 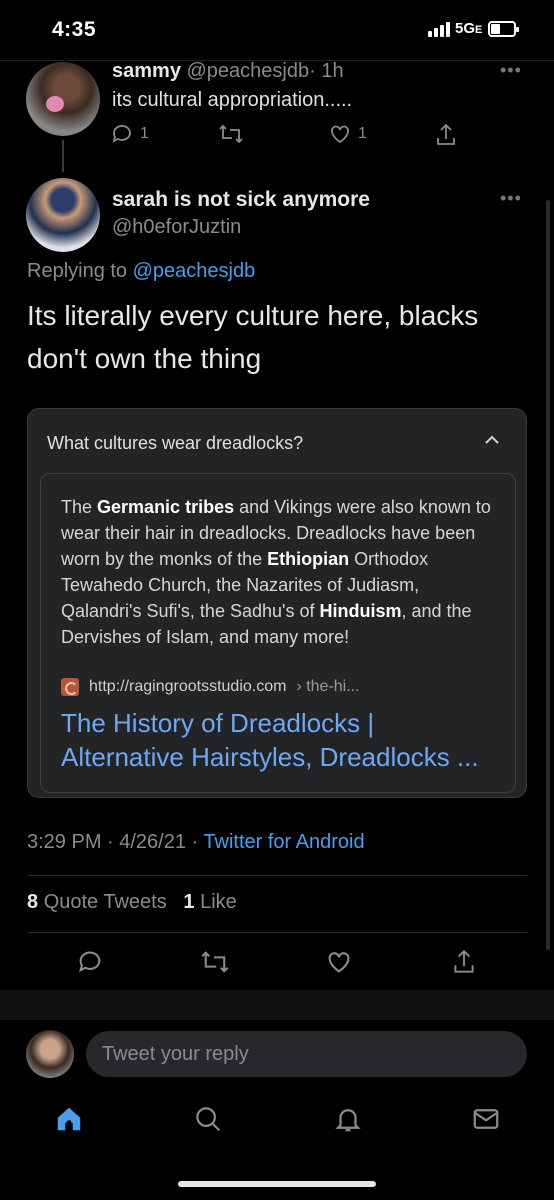 What do you see at coordinates (277, 1005) in the screenshot?
I see `section-separator` at bounding box center [277, 1005].